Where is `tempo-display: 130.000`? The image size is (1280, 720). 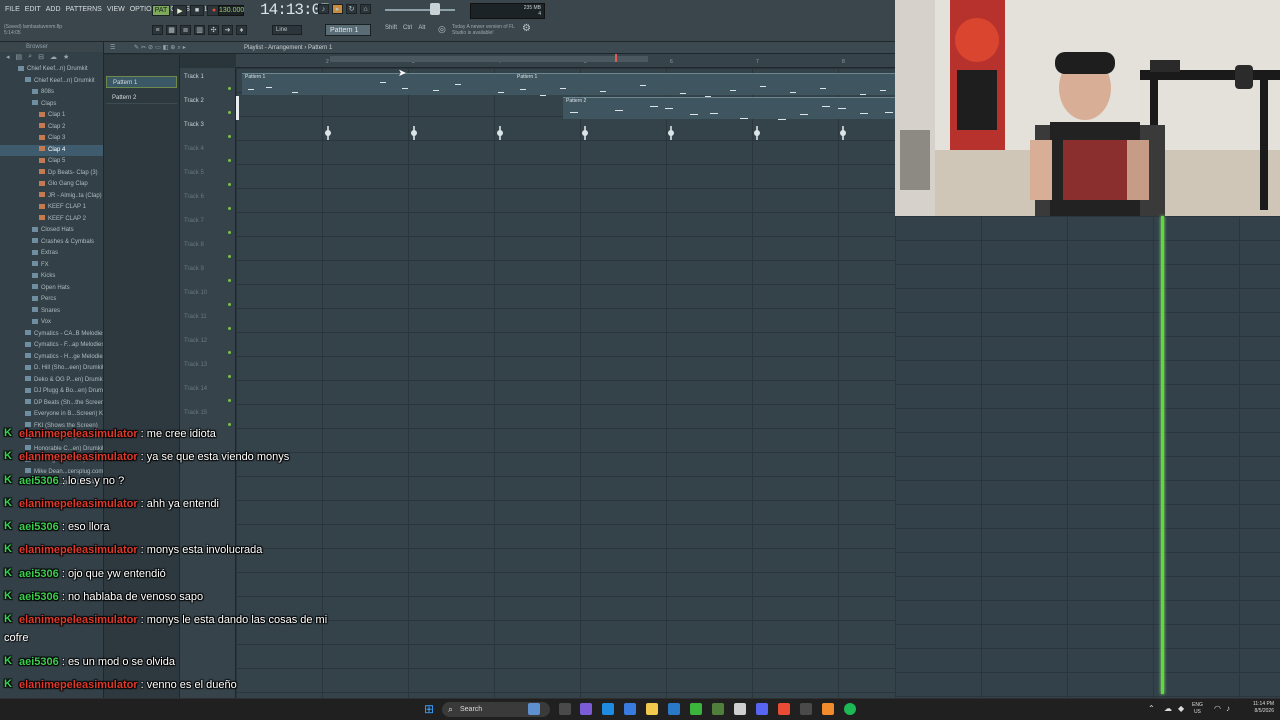
tempo-display: 130.000 is located at coordinates (231, 10).